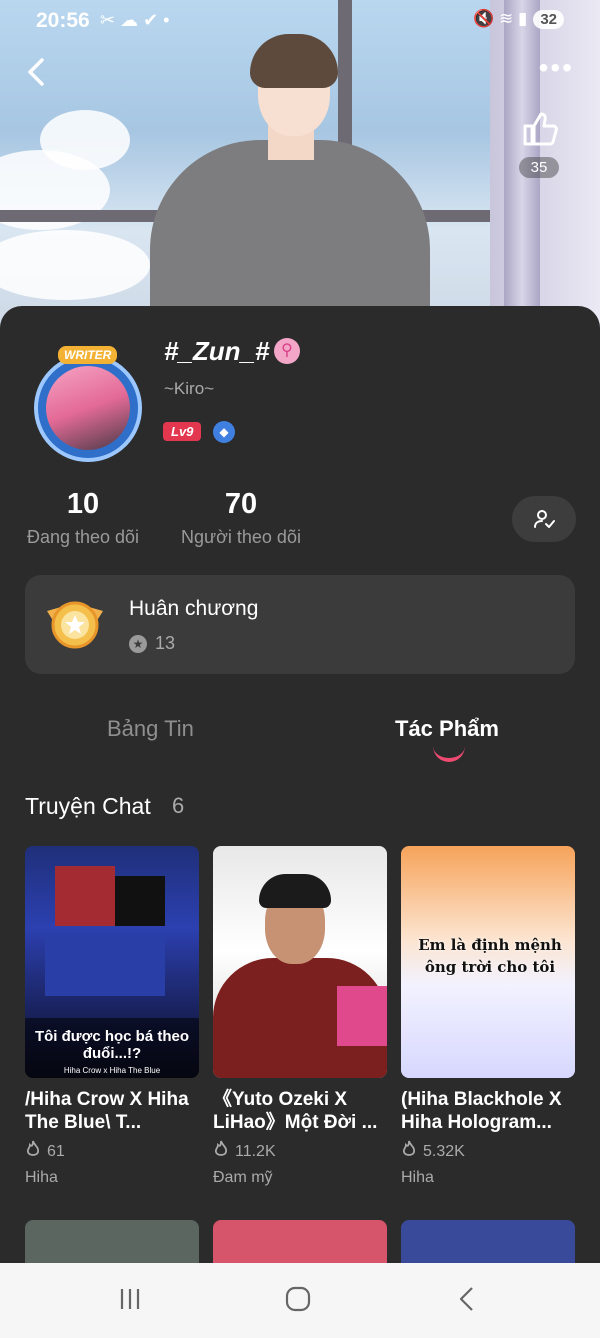 This screenshot has width=600, height=1338. Describe the element at coordinates (300, 624) in the screenshot. I see `medal-card: Huân chương ★ 13` at that location.